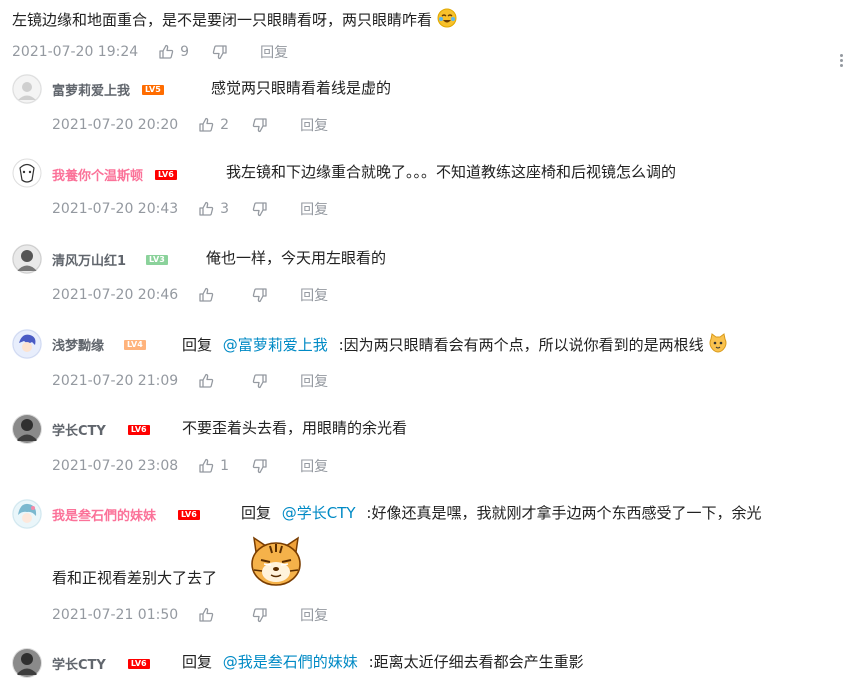 This screenshot has height=689, width=863. What do you see at coordinates (78, 344) in the screenshot?
I see `username: 浅梦黝缘` at bounding box center [78, 344].